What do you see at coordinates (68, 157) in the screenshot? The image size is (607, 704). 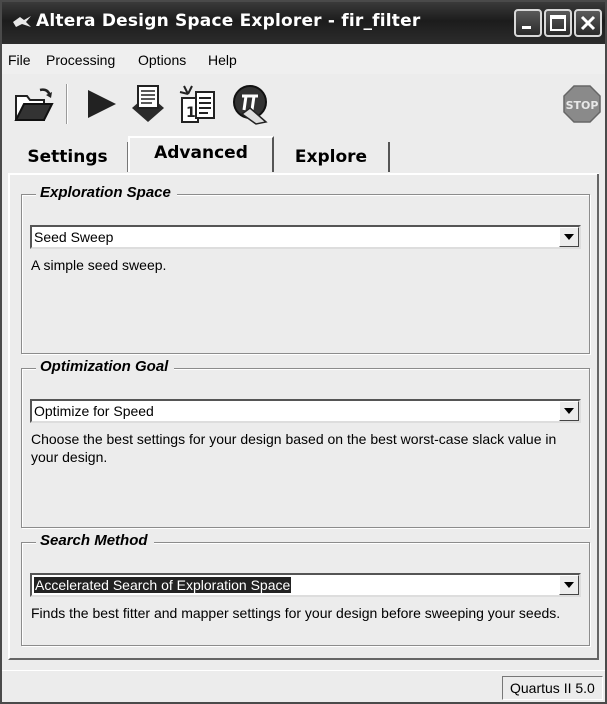 I see `tab-settings: Settings` at bounding box center [68, 157].